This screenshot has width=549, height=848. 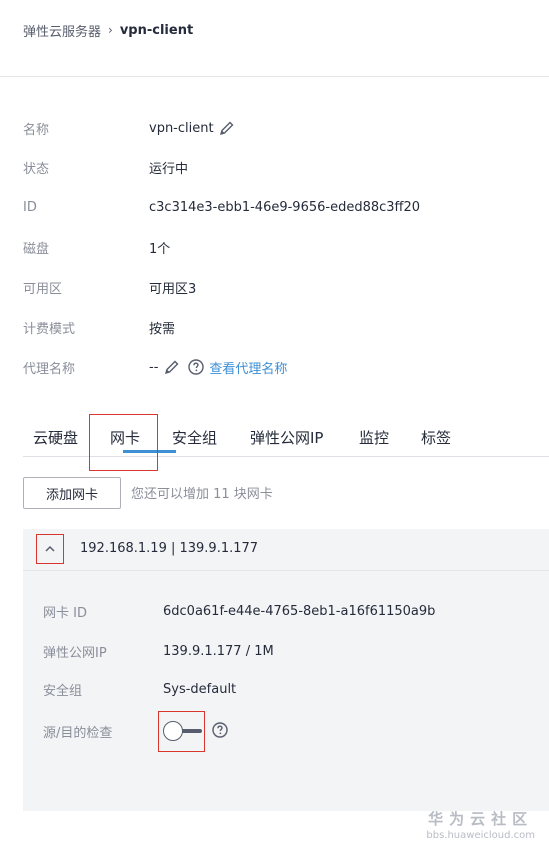 I want to click on nic-id-label: 网卡 ID, so click(x=65, y=613).